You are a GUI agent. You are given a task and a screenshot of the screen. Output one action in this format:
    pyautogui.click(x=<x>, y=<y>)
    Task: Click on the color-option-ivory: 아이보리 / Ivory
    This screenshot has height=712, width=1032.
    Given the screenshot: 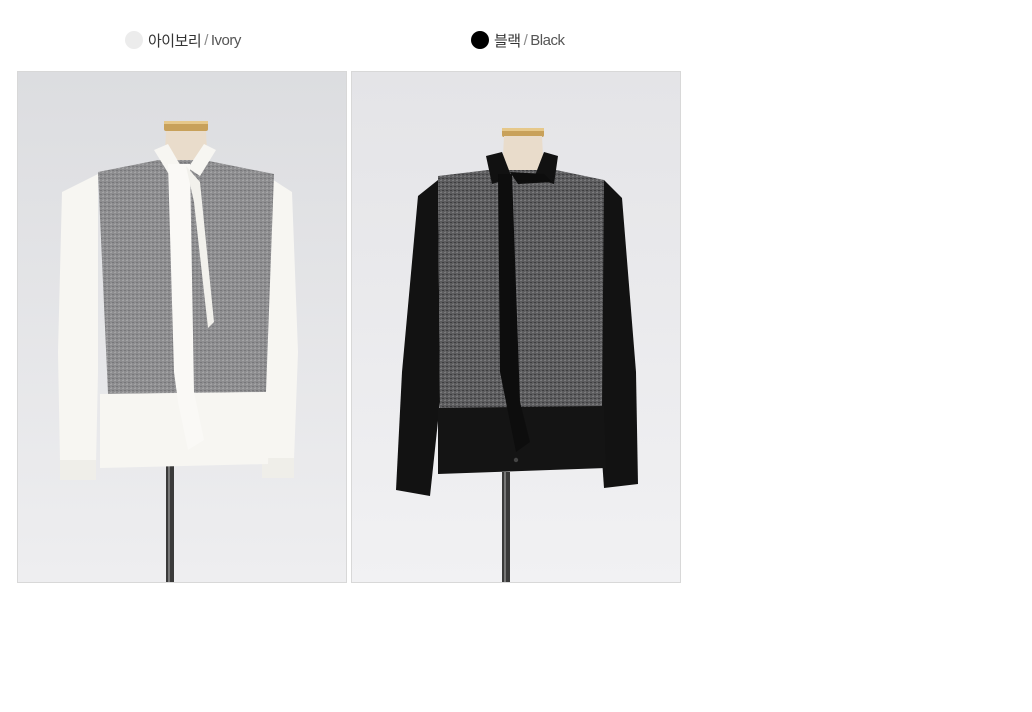 What is the action you would take?
    pyautogui.click(x=183, y=40)
    